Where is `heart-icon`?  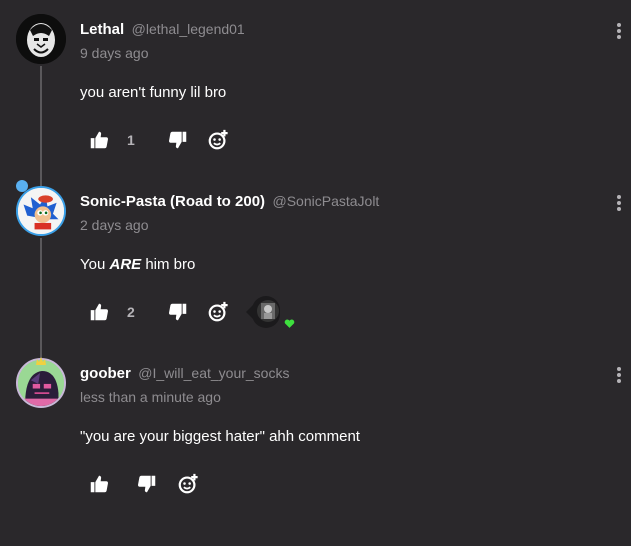
heart-icon is located at coordinates (289, 323).